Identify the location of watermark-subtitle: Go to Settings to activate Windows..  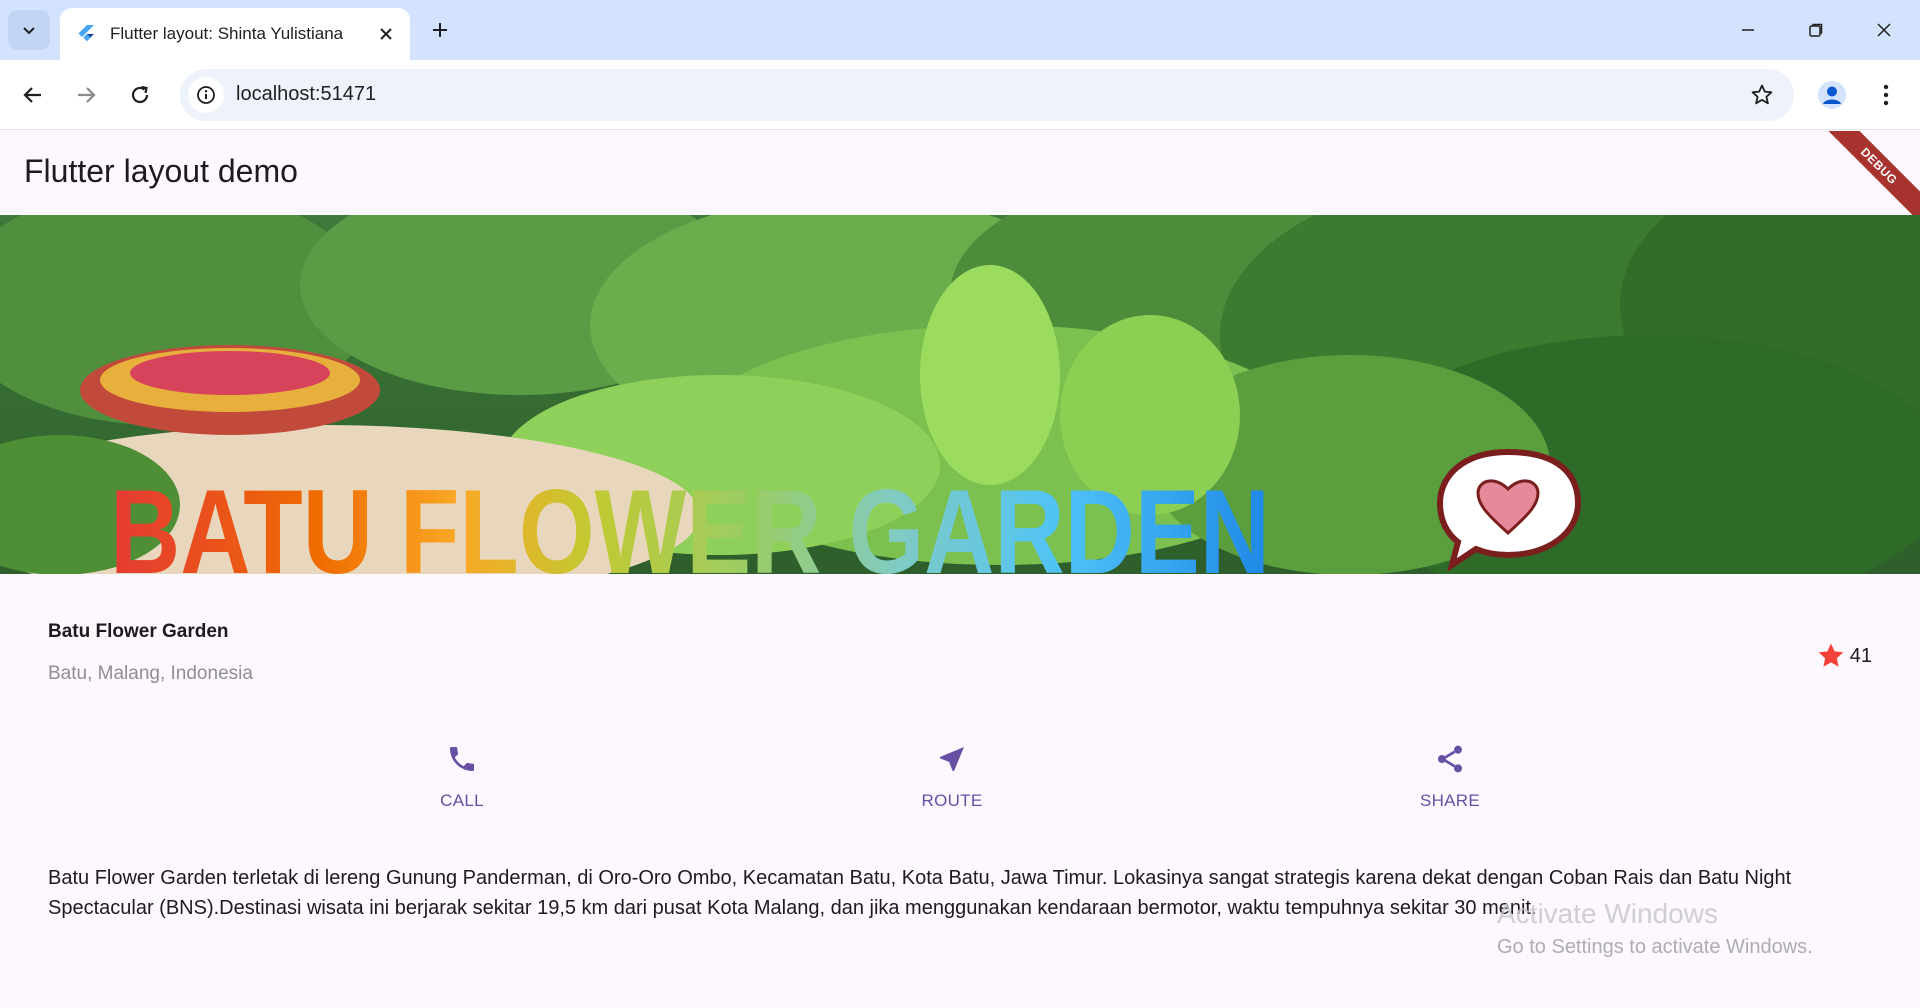
(1655, 947).